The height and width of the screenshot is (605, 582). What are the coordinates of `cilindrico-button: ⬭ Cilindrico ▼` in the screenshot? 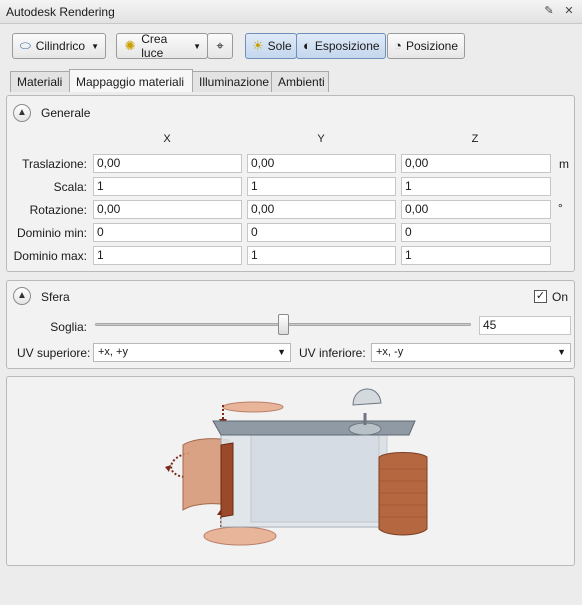 It's located at (59, 46).